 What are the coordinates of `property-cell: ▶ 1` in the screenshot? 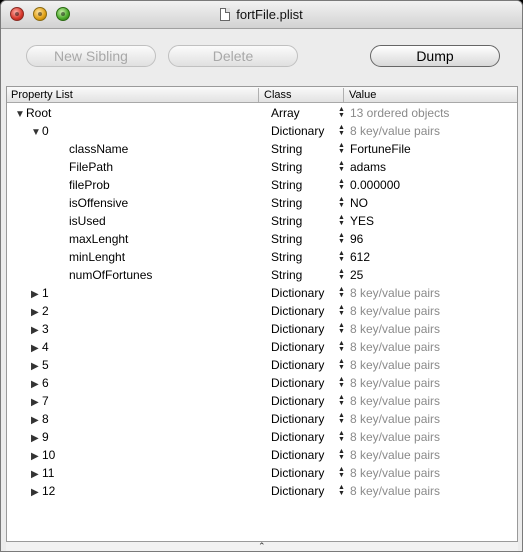 It's located at (28, 293).